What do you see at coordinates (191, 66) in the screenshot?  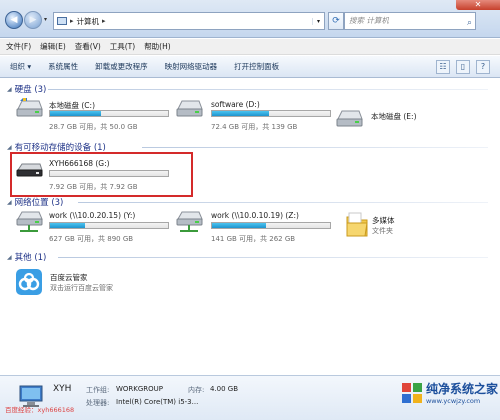 I see `map-network-drive-button: 映射网络驱动器` at bounding box center [191, 66].